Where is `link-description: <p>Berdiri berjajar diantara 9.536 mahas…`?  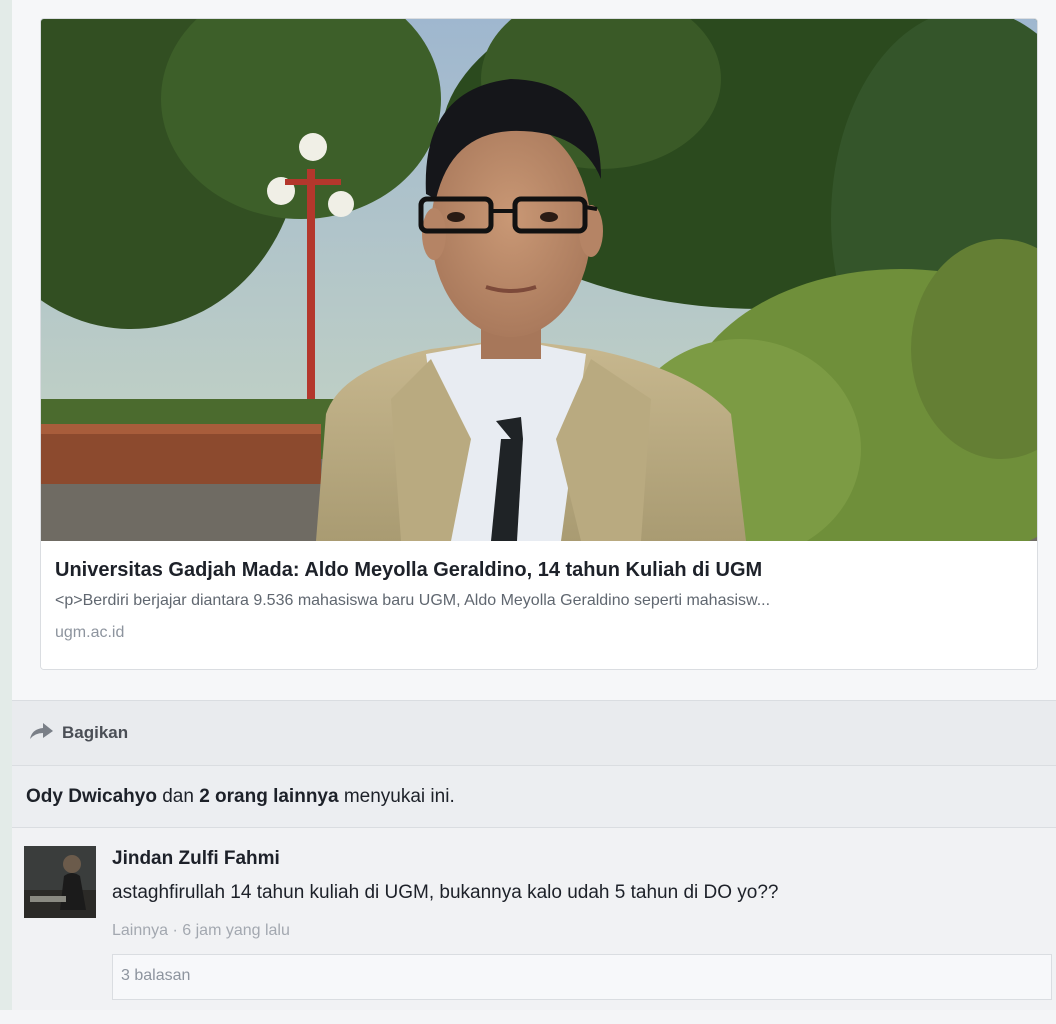
link-description: <p>Berdiri berjajar diantara 9.536 mahas… is located at coordinates (413, 600).